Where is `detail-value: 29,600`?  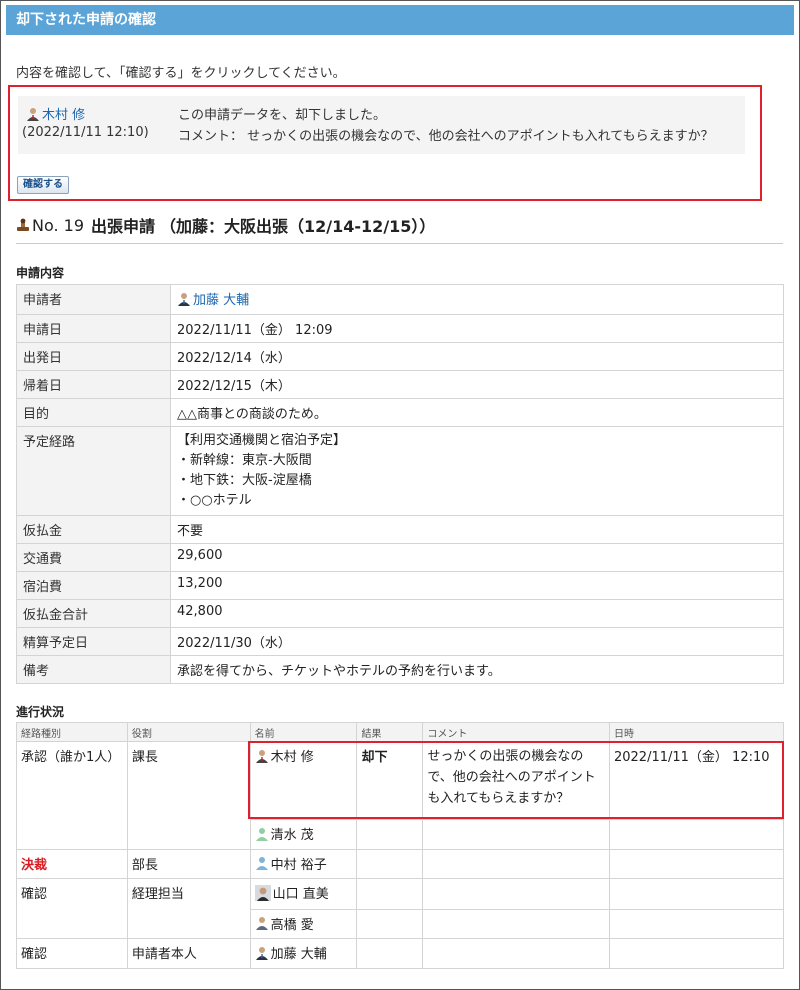
detail-value: 29,600 is located at coordinates (477, 557).